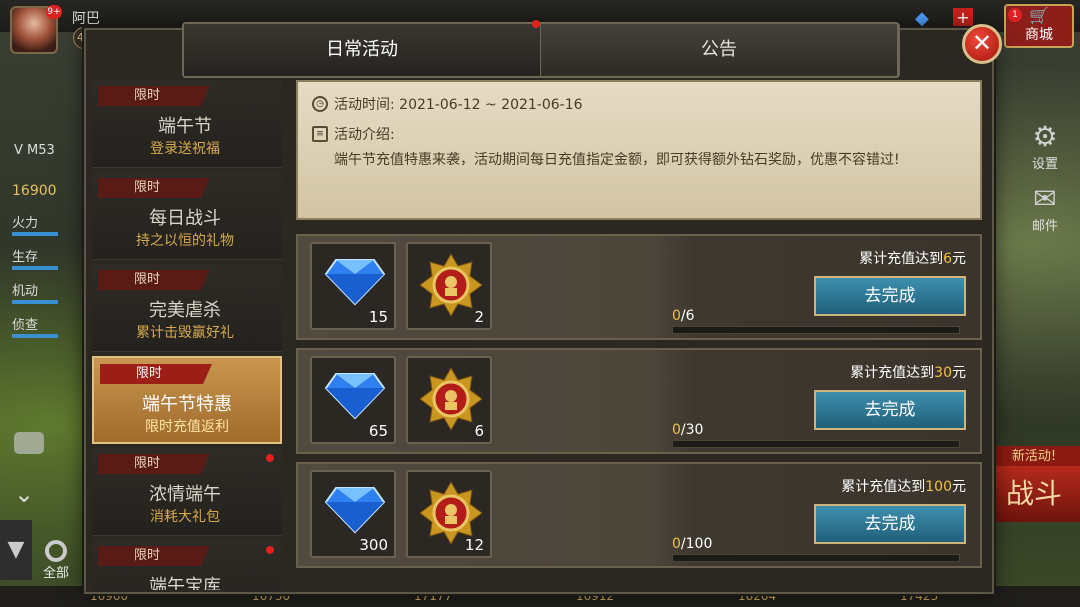 The image size is (1080, 607). I want to click on list-item-daily-battle: 限时 每日战斗 持之以恒的礼物, so click(187, 216).